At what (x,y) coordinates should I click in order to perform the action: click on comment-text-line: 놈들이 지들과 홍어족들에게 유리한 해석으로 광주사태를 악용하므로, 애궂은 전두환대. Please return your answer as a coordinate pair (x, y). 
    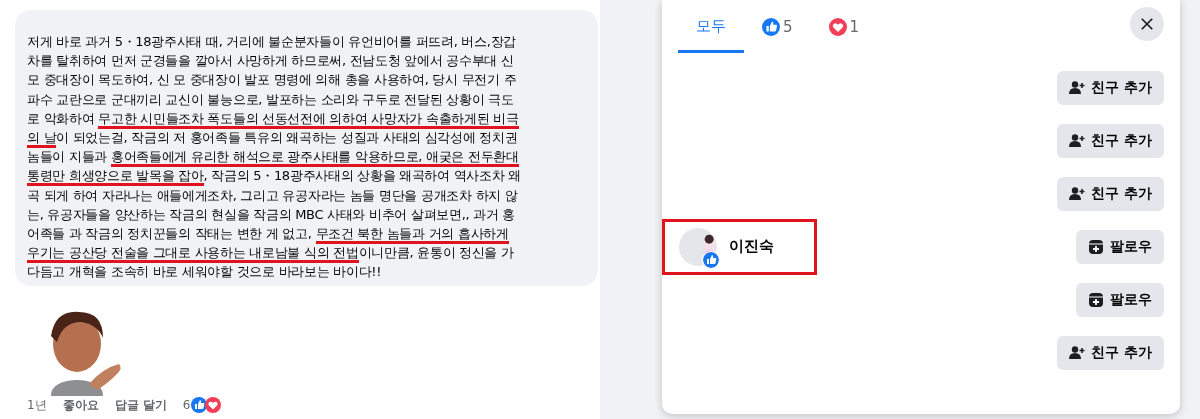
    Looking at the image, I should click on (307, 157).